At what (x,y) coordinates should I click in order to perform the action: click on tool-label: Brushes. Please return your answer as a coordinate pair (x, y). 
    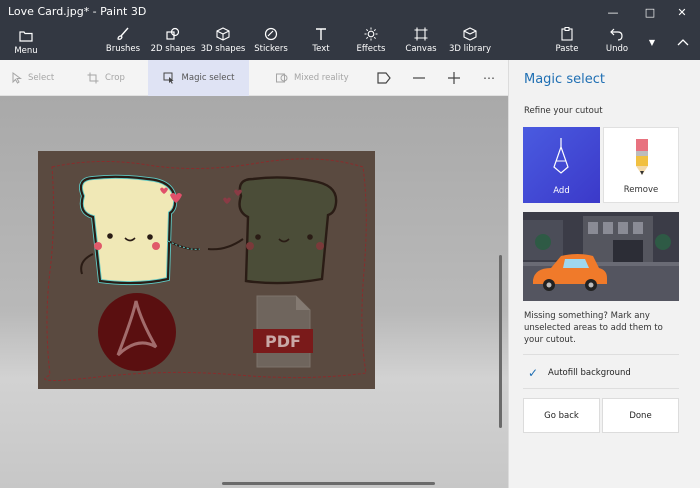
    Looking at the image, I should click on (123, 49).